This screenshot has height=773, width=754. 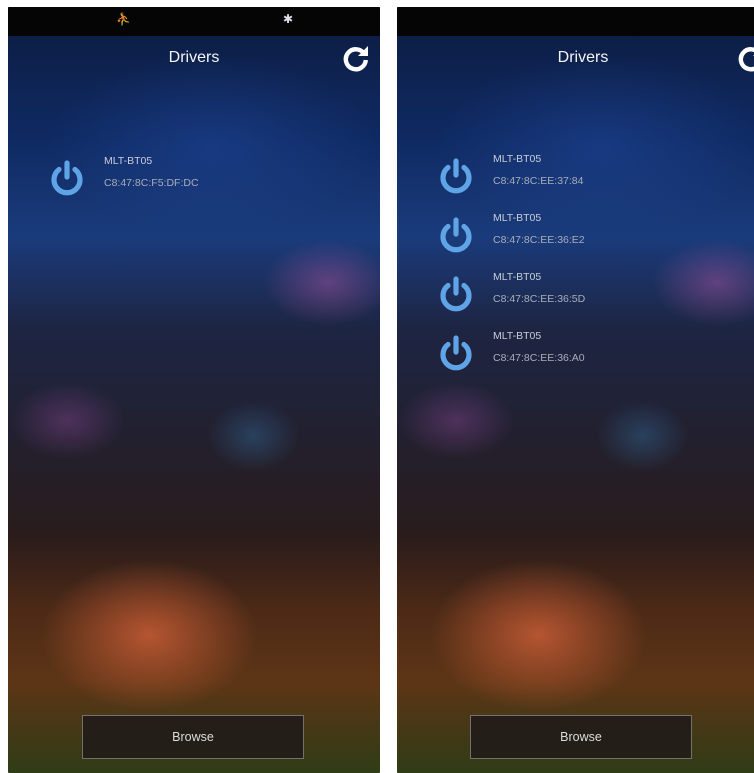 I want to click on device-list-item: MLT-BT05 C8:47:8C:F5:DF:DC, so click(x=196, y=180).